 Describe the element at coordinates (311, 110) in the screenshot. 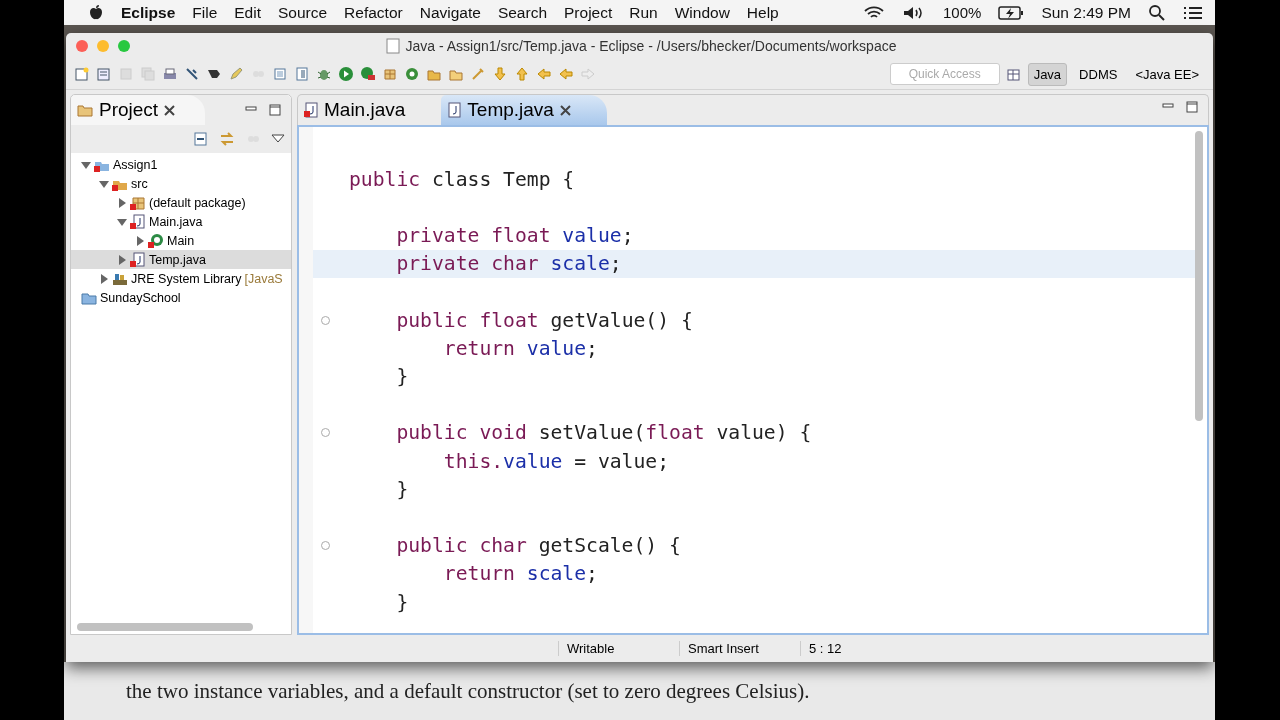

I see `java-file-error-icon` at that location.